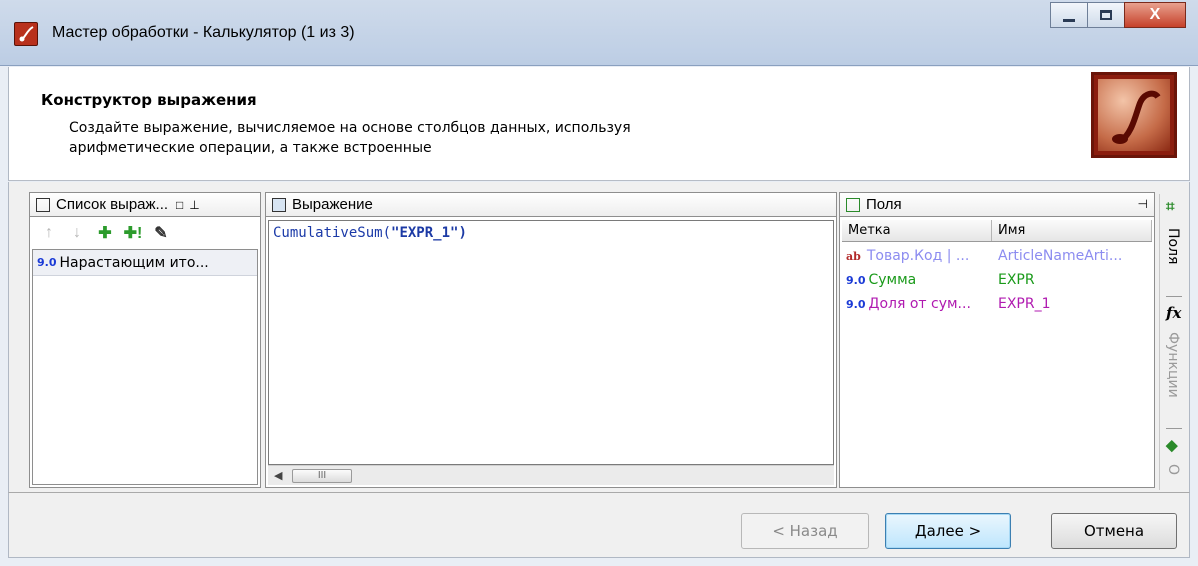 This screenshot has width=1198, height=566. Describe the element at coordinates (161, 233) in the screenshot. I see `edit-pencil-icon: ✎` at that location.